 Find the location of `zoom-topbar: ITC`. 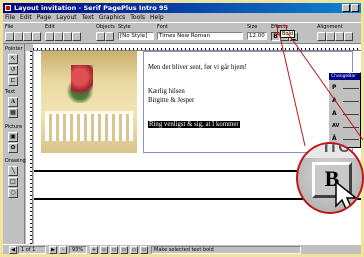

zoom-topbar: ITC is located at coordinates (330, 150).